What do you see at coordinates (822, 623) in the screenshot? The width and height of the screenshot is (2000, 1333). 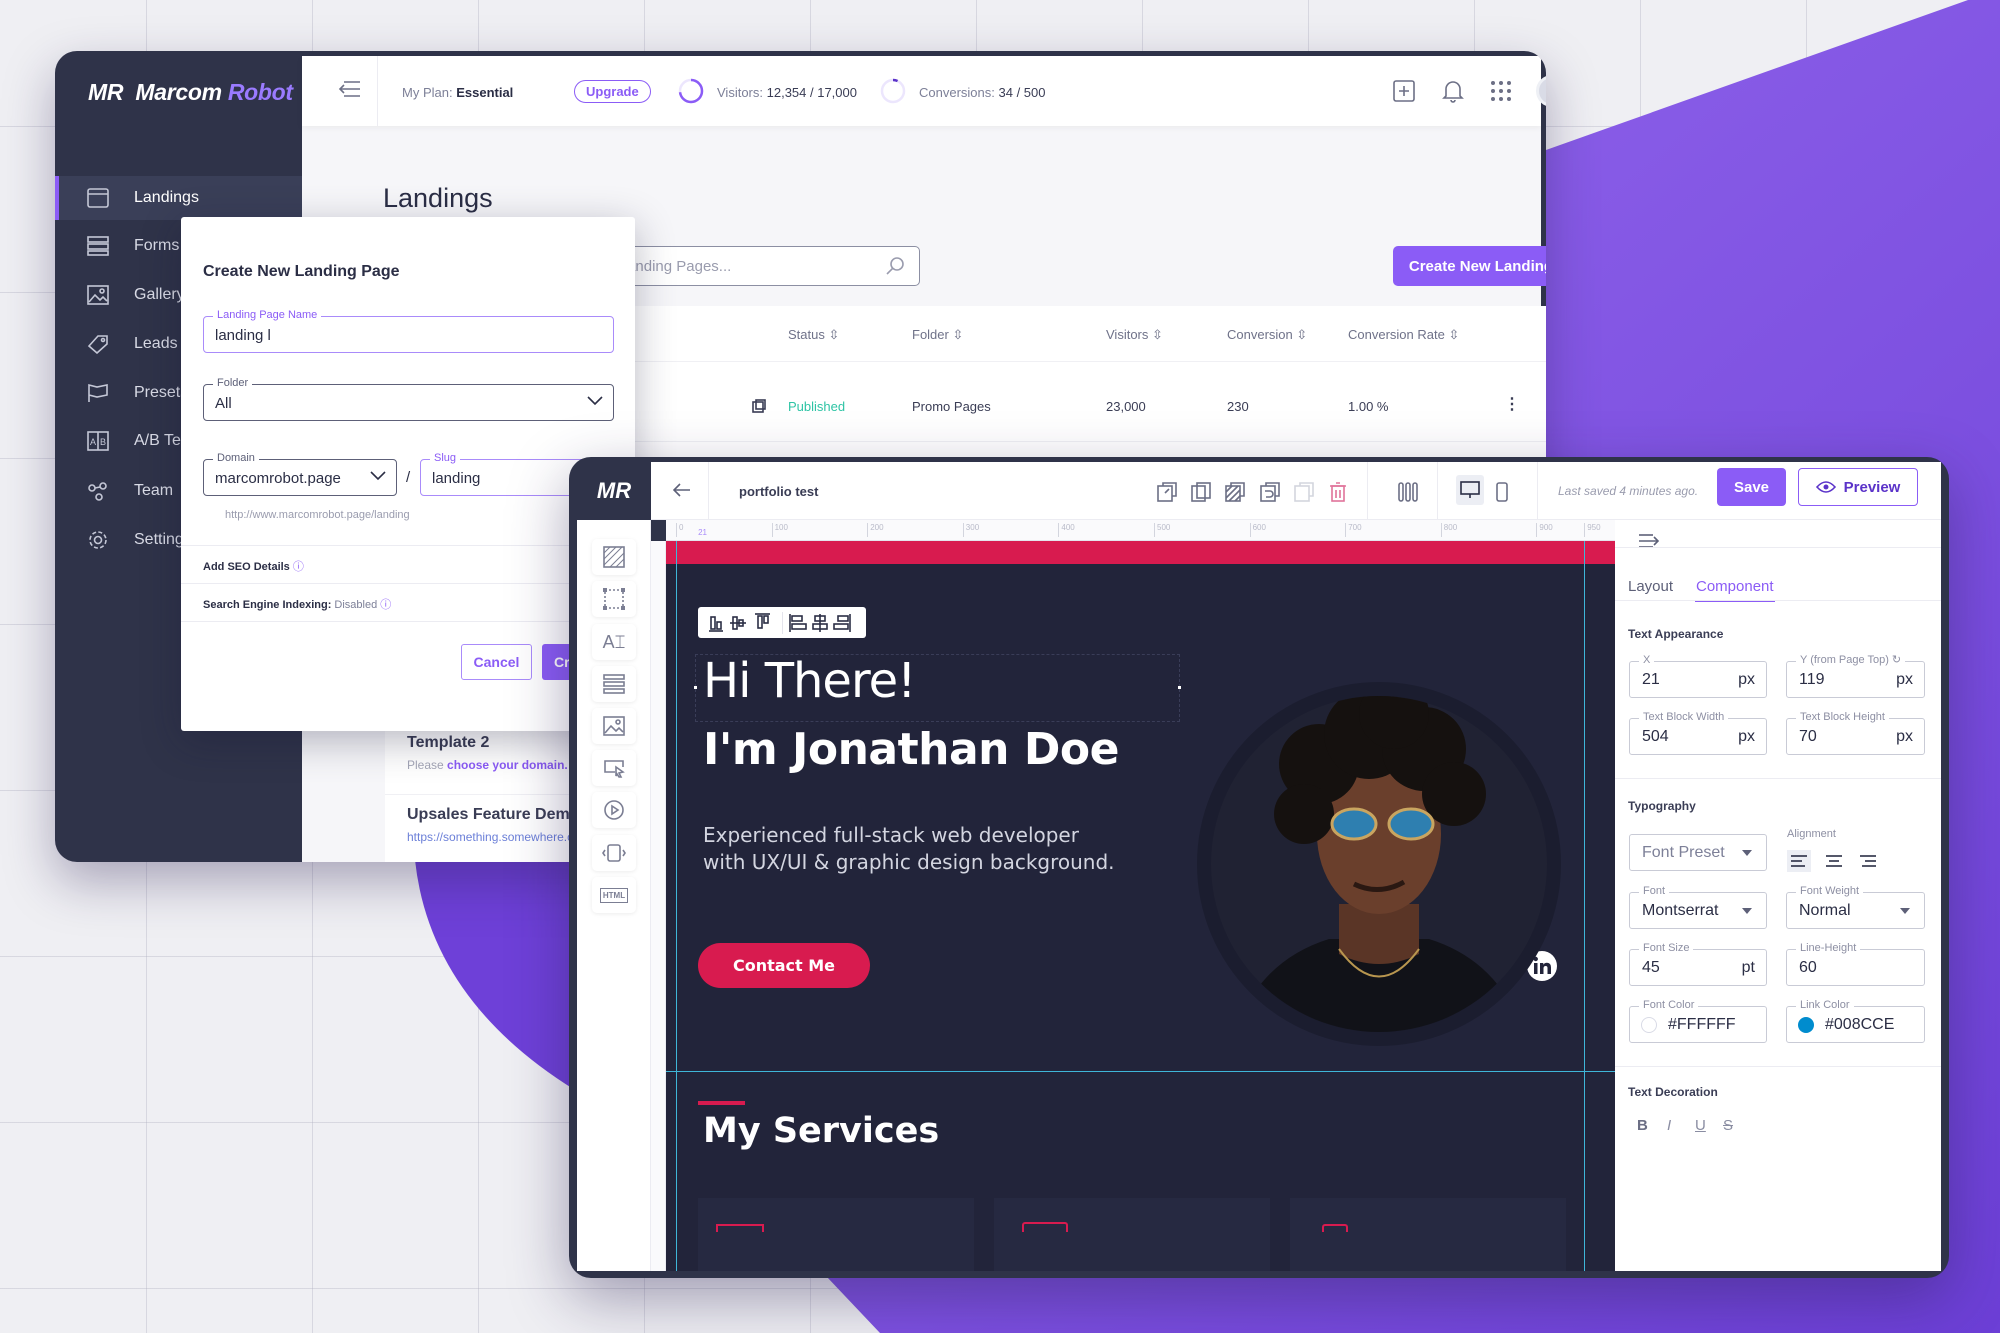 I see `horizontal-align-icons` at bounding box center [822, 623].